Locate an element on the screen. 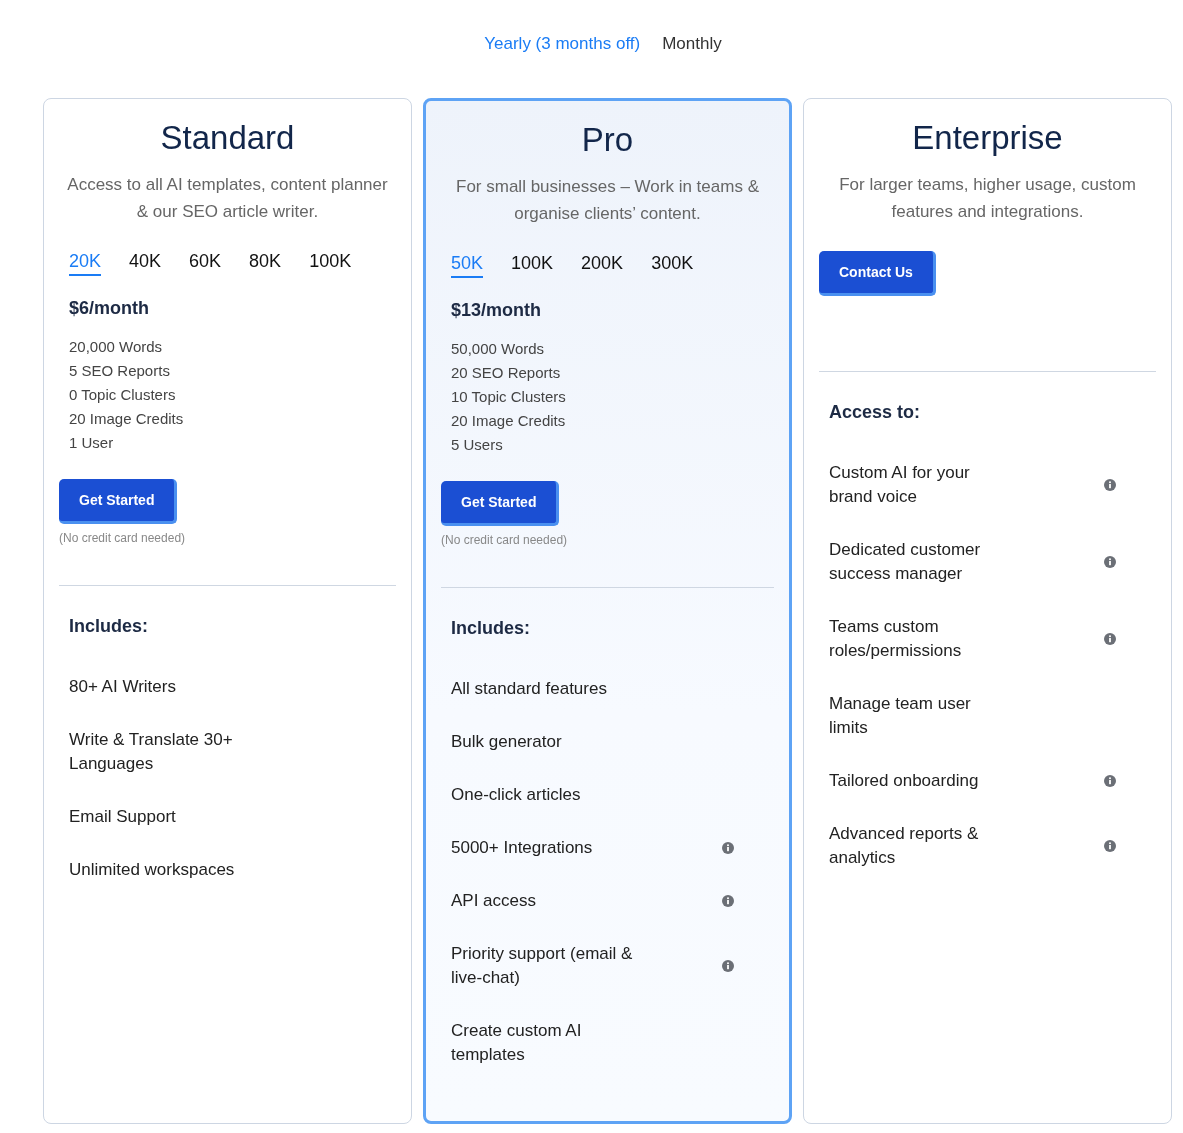 Image resolution: width=1183 pixels, height=1133 pixels. plan-description: Access to all AI templates, content planner & our SEO article writer. is located at coordinates (227, 198).